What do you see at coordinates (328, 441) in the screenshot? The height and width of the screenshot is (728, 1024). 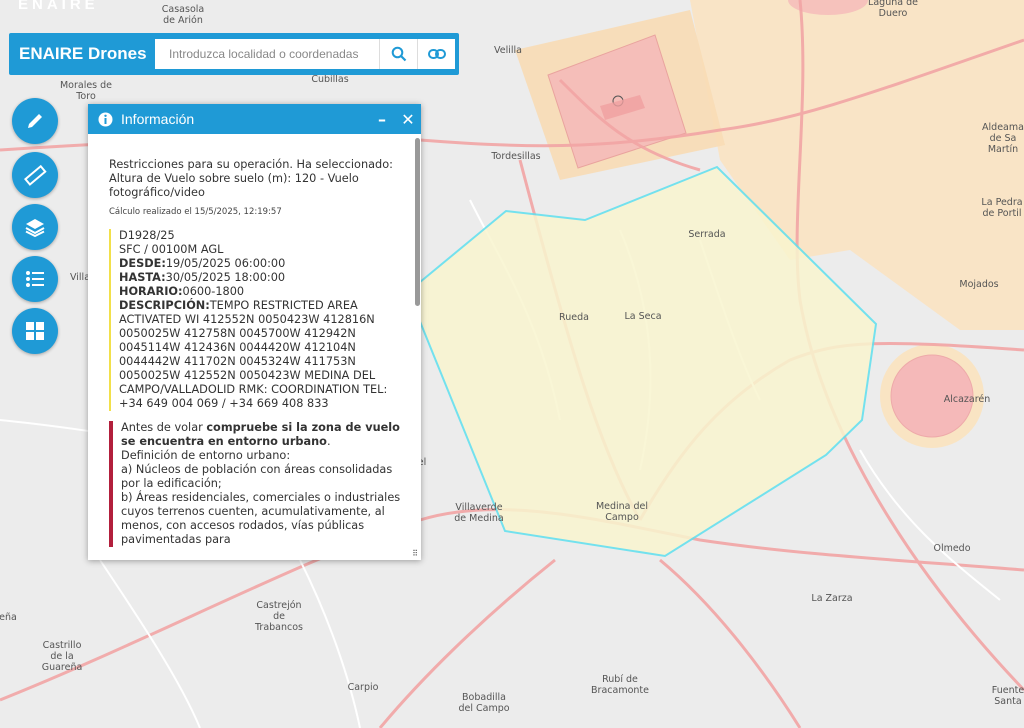 I see `urban-post: .` at bounding box center [328, 441].